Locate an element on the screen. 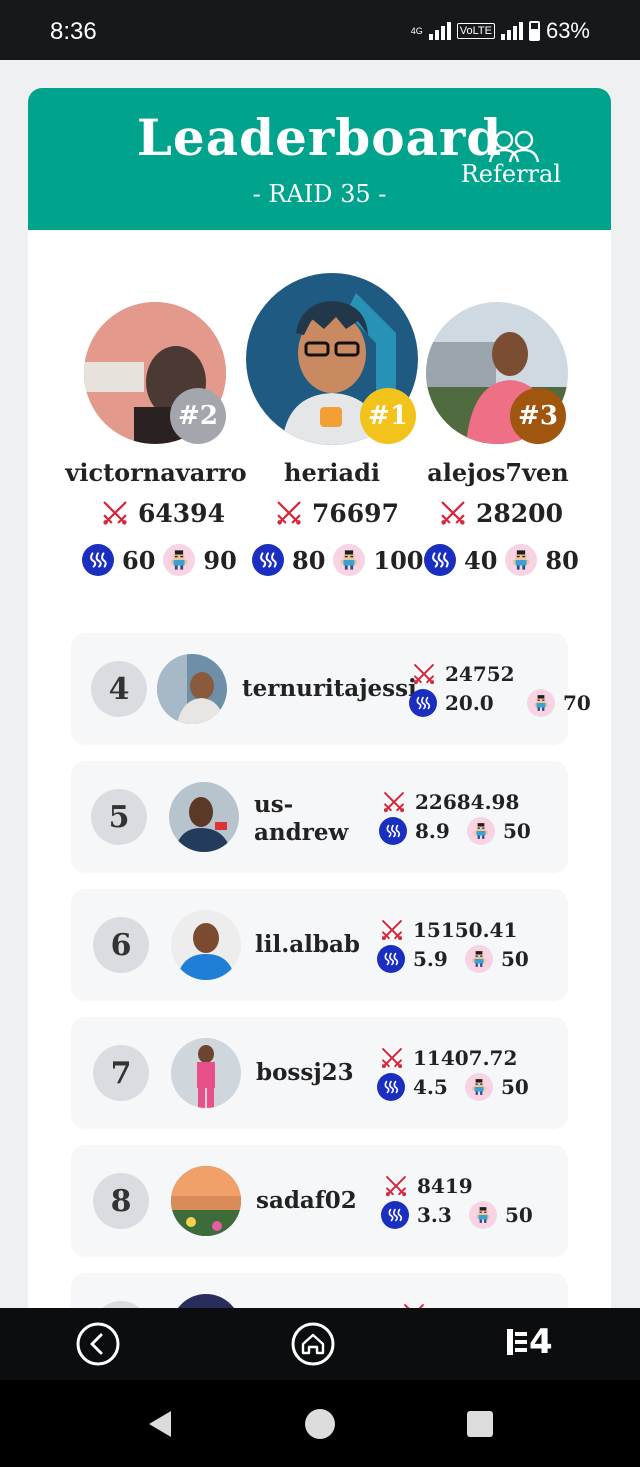  row-score: 8419 is located at coordinates (428, 1186).